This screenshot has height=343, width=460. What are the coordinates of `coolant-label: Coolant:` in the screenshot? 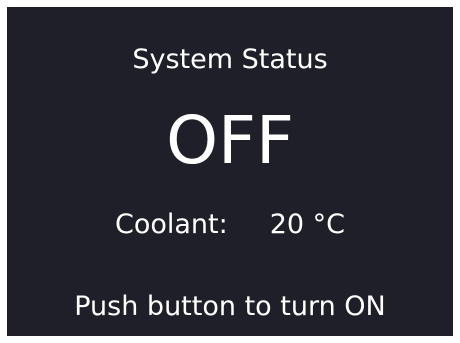 It's located at (171, 224).